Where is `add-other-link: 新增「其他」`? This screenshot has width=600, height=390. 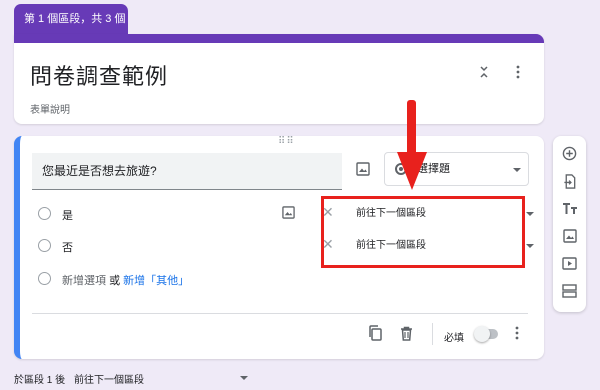
add-other-link: 新增「其他」 is located at coordinates (156, 281).